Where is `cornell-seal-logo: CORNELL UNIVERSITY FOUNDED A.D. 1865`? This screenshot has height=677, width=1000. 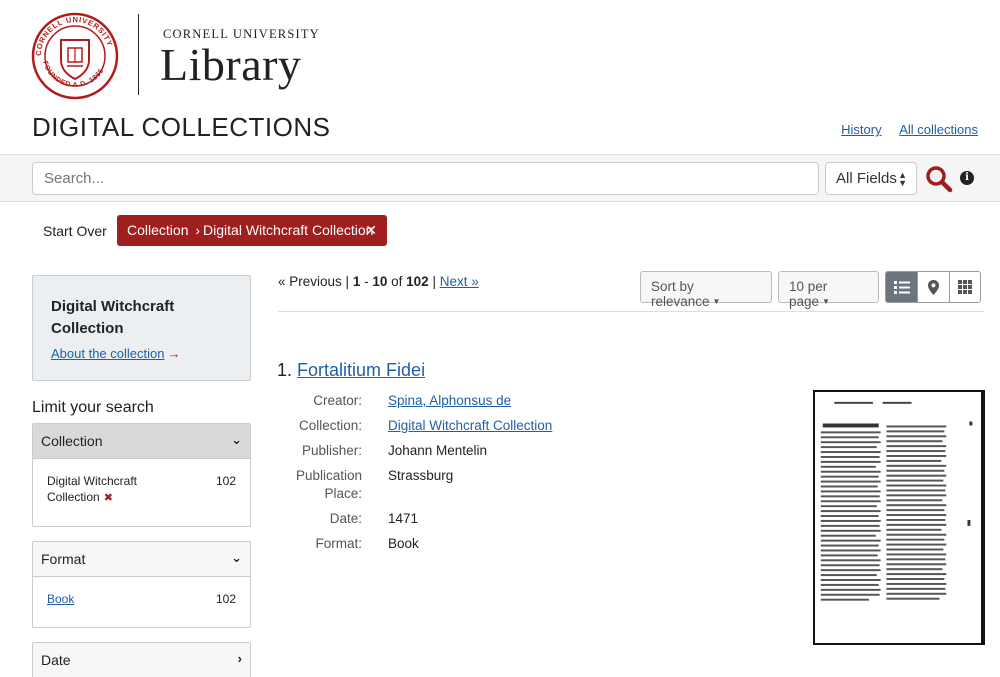
cornell-seal-logo: CORNELL UNIVERSITY FOUNDED A.D. 1865 is located at coordinates (75, 56).